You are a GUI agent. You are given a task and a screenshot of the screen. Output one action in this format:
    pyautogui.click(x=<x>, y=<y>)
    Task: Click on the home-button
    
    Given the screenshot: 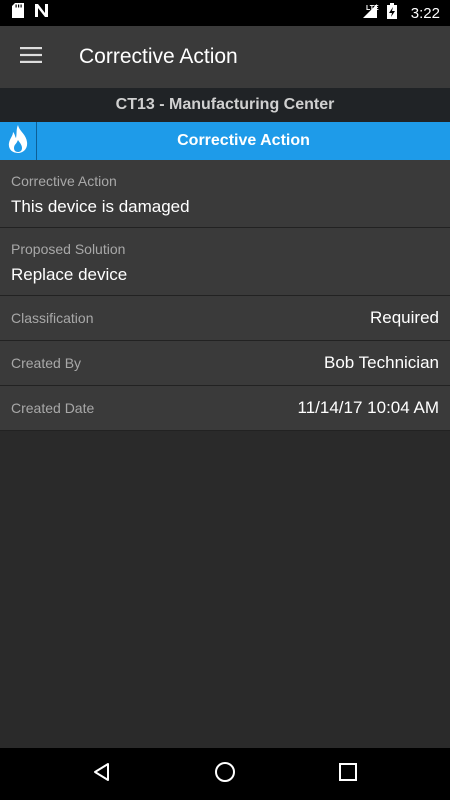 What is the action you would take?
    pyautogui.click(x=225, y=774)
    